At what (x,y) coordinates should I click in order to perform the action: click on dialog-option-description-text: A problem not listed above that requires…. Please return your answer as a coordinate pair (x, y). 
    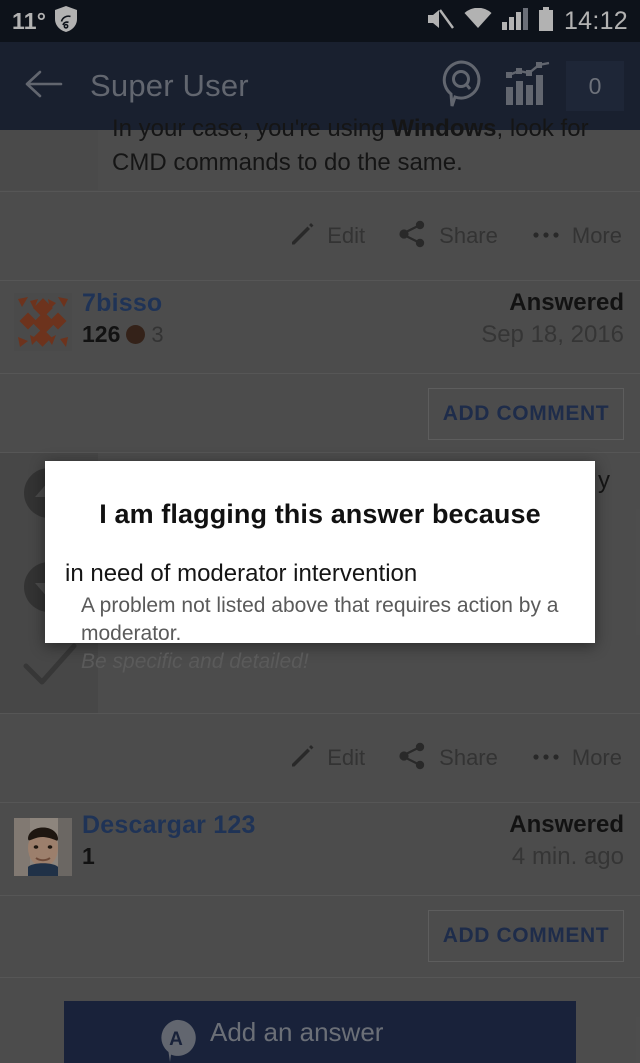
    Looking at the image, I should click on (320, 619).